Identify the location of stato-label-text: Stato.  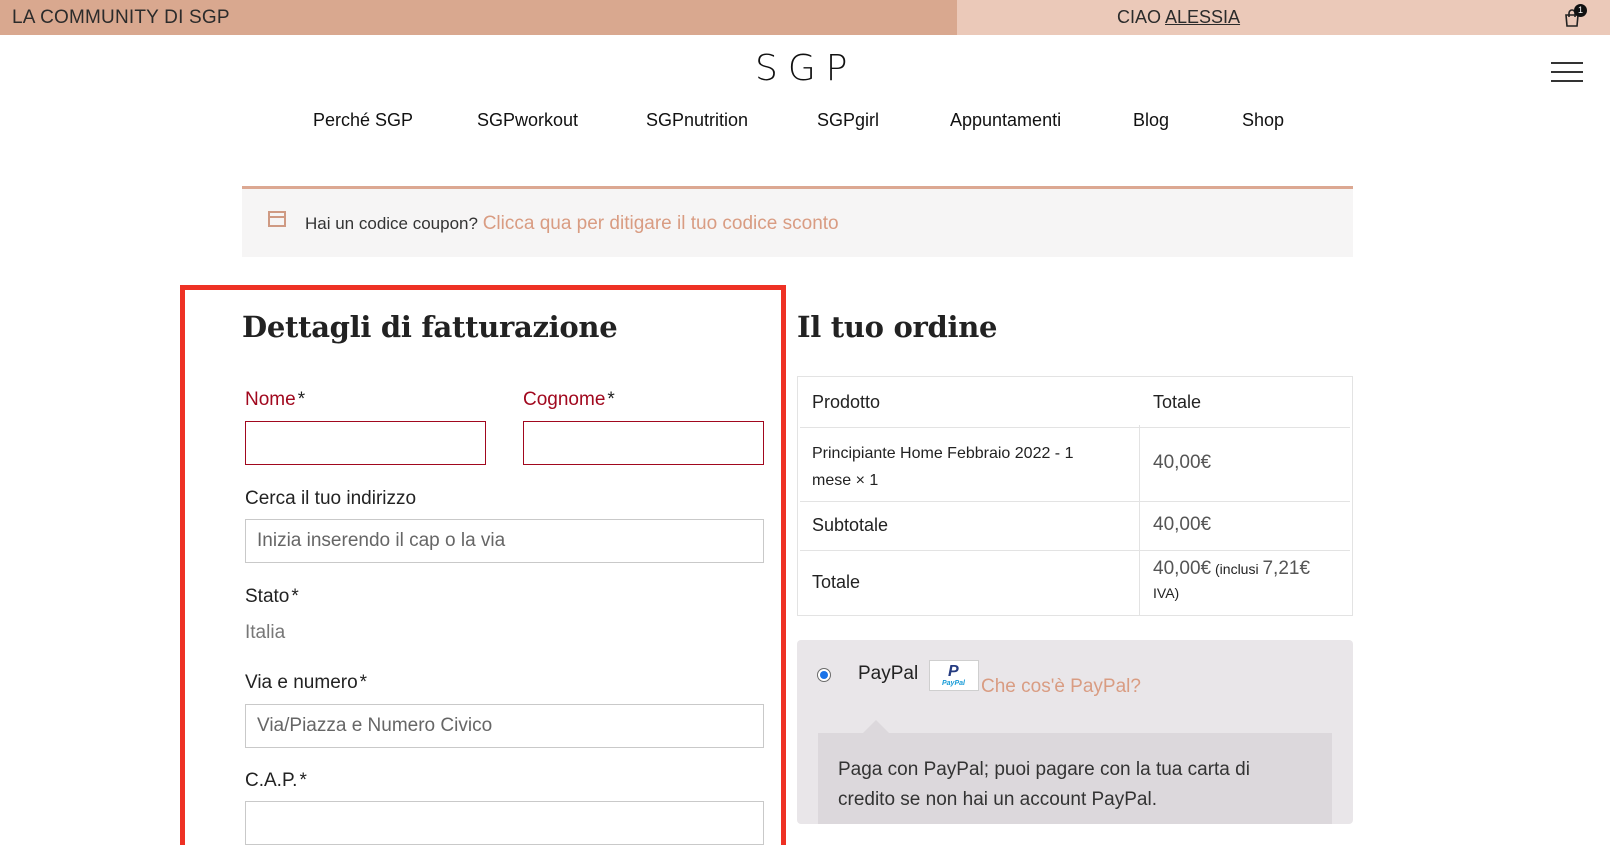
(267, 596).